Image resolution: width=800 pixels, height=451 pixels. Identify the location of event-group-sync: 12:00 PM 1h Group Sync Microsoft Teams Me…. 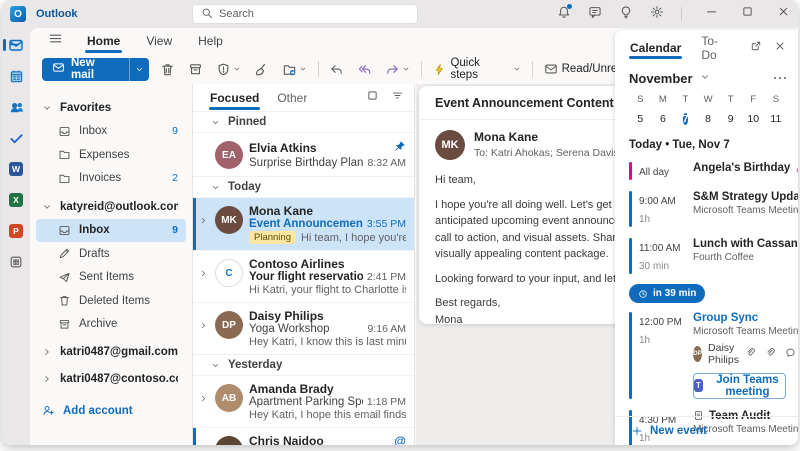
(713, 355).